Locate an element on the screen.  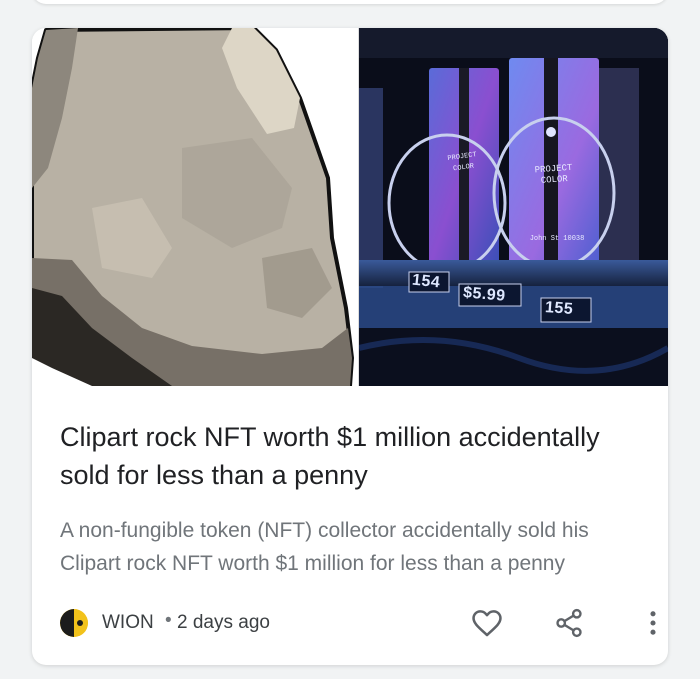
share-icon is located at coordinates (569, 623).